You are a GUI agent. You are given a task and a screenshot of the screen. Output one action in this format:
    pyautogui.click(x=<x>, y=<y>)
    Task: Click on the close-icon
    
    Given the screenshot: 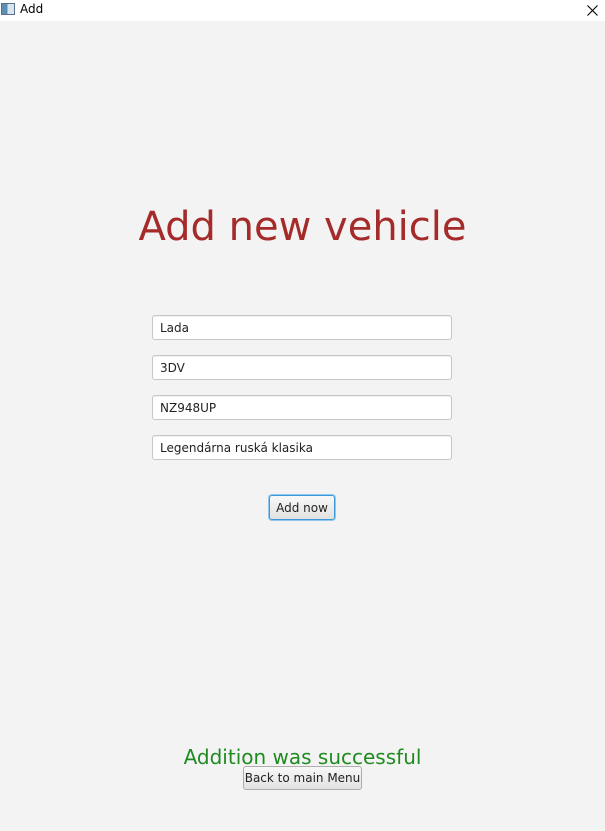 What is the action you would take?
    pyautogui.click(x=592, y=10)
    